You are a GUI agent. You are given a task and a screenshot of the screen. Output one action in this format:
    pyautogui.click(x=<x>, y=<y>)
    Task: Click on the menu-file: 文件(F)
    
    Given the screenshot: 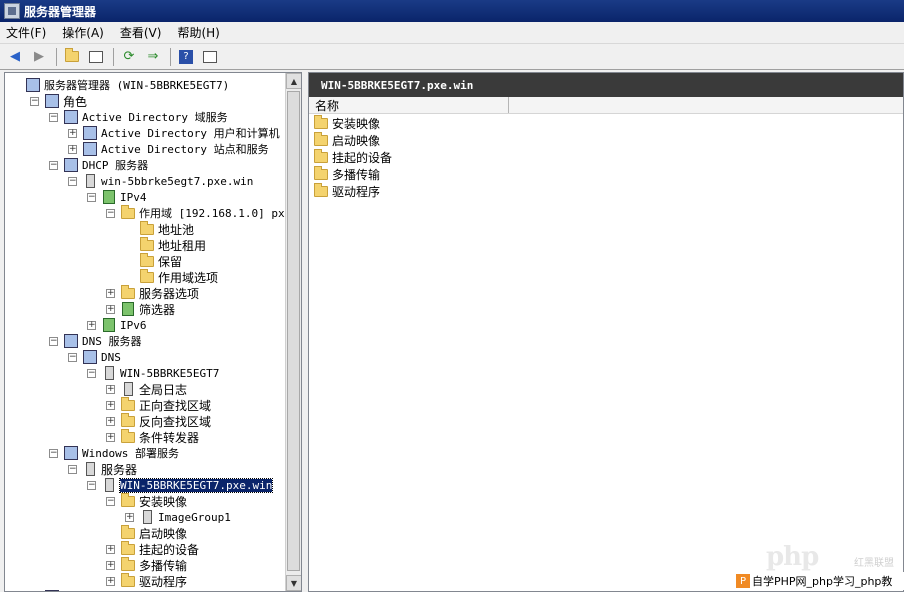 What is the action you would take?
    pyautogui.click(x=26, y=32)
    